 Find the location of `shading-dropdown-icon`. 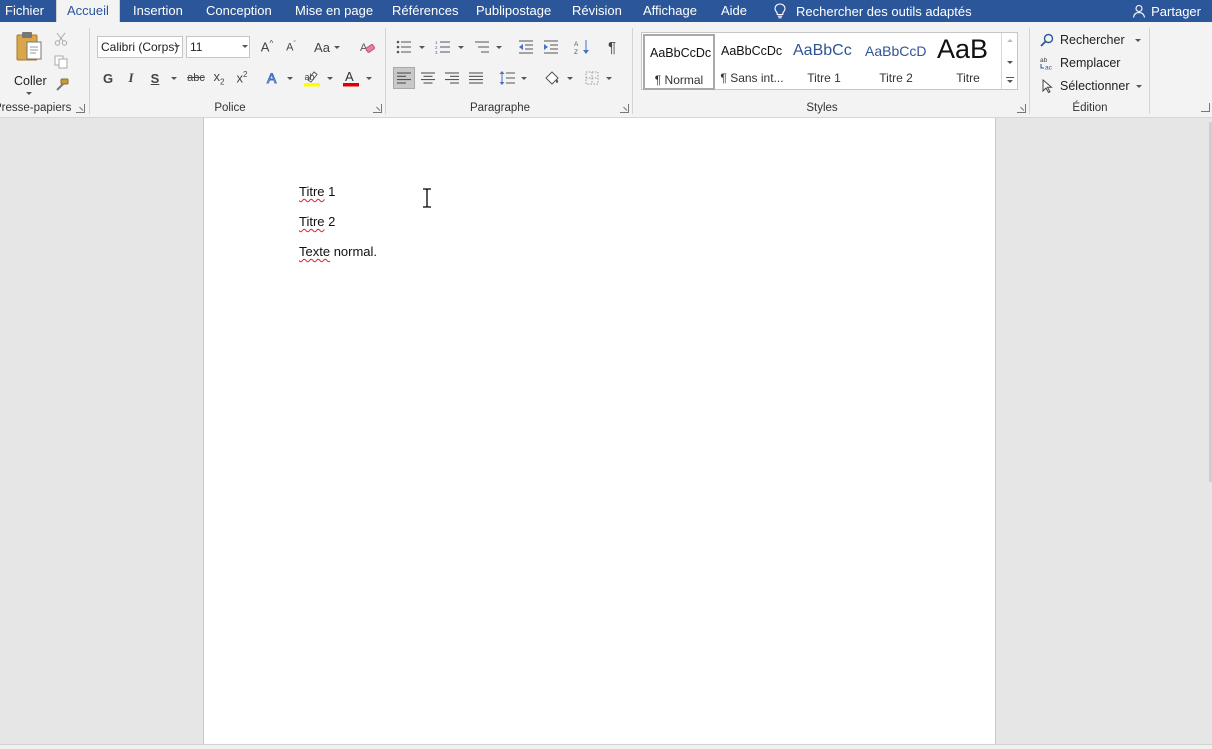

shading-dropdown-icon is located at coordinates (570, 78).